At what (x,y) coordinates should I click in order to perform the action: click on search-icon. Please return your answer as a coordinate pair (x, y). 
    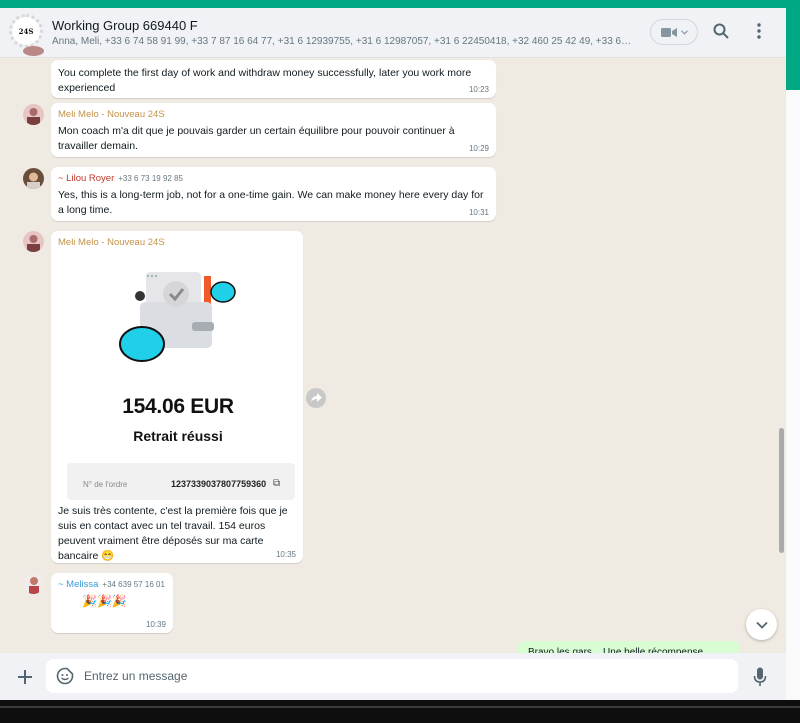
    Looking at the image, I should click on (721, 31).